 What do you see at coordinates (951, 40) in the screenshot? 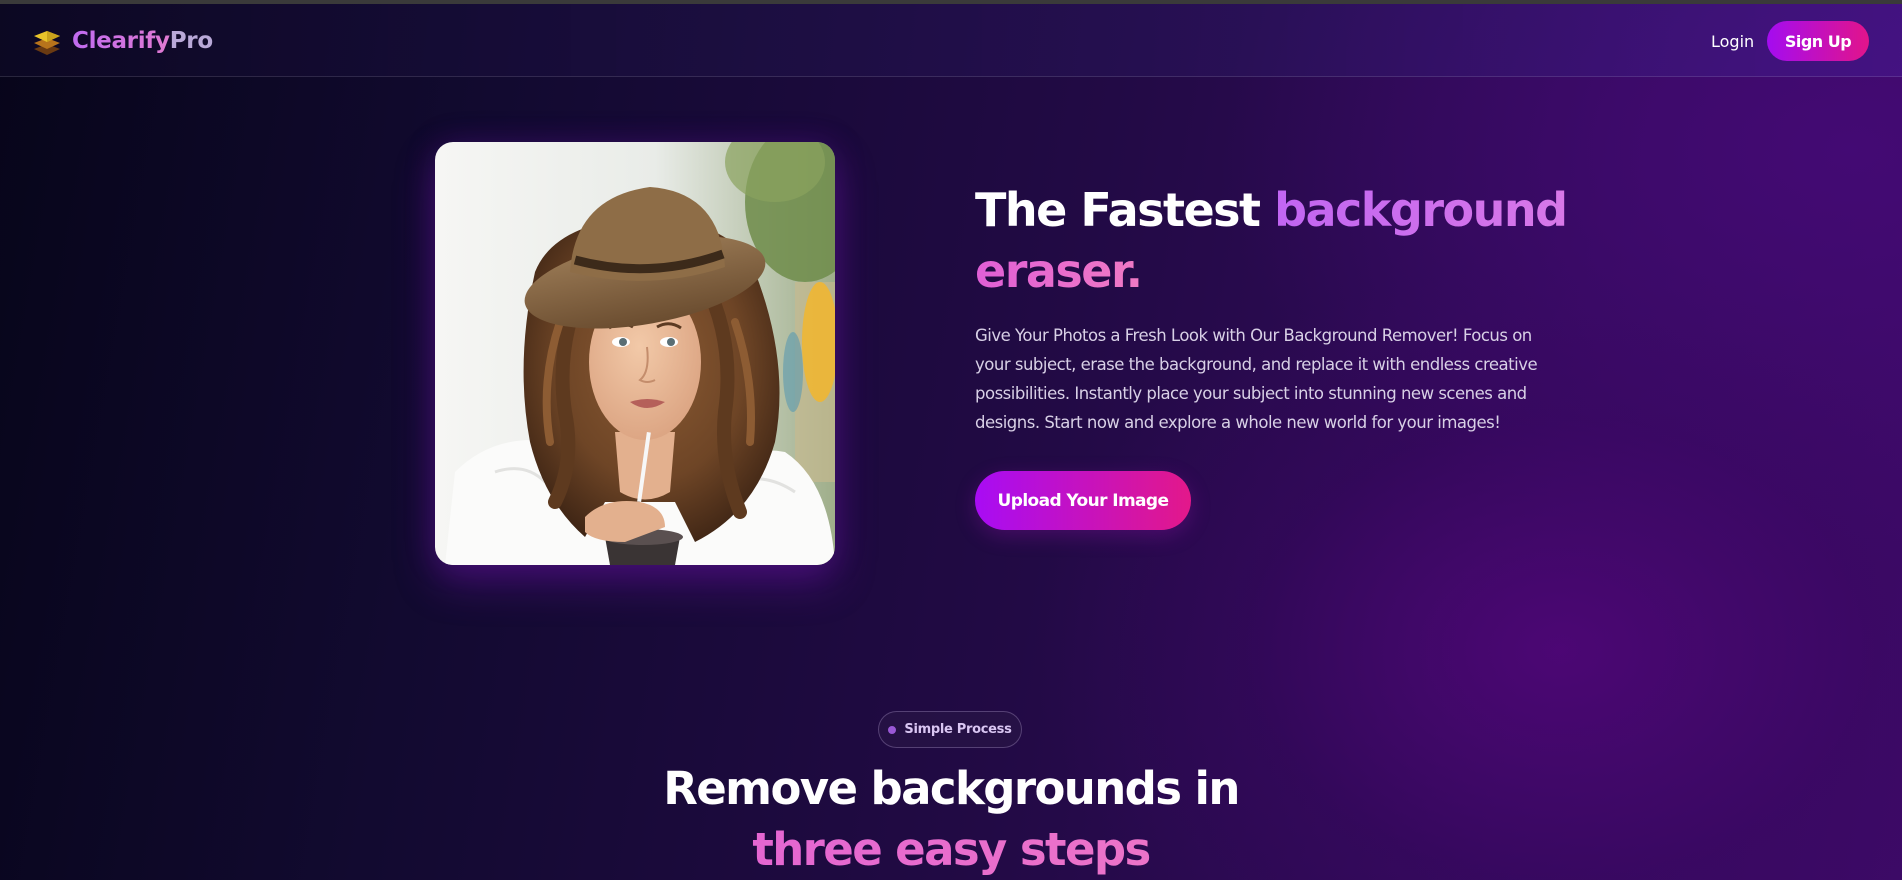
I see `site-header: ClearifyPro Login Sign Up` at bounding box center [951, 40].